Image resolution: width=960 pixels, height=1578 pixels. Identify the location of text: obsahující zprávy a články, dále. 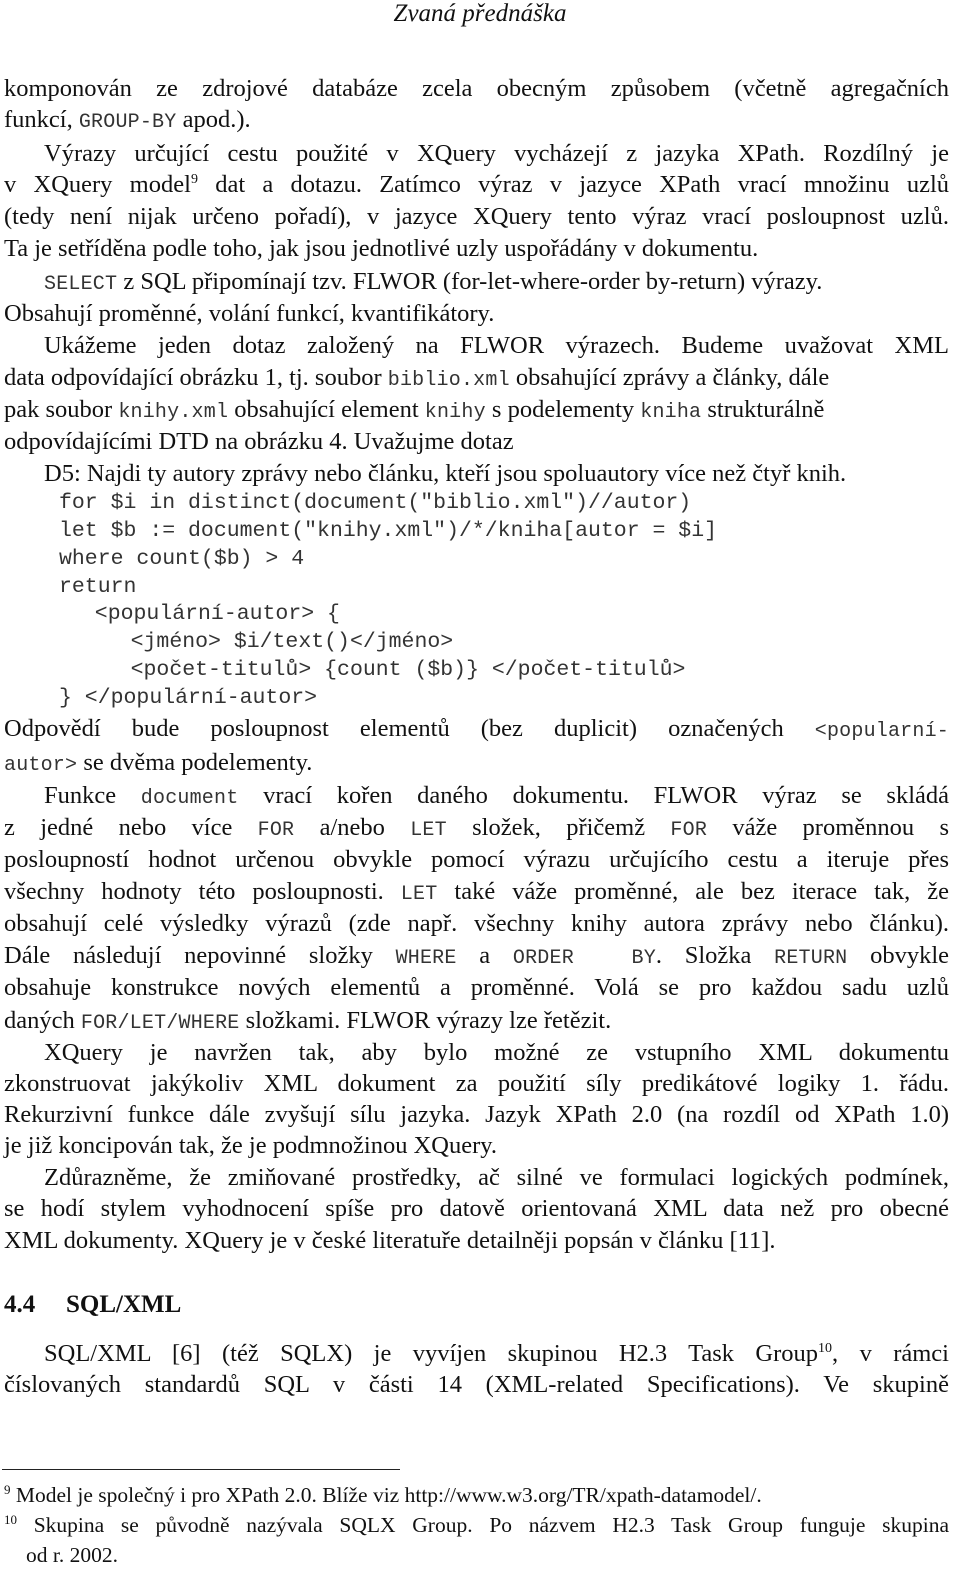
(669, 377).